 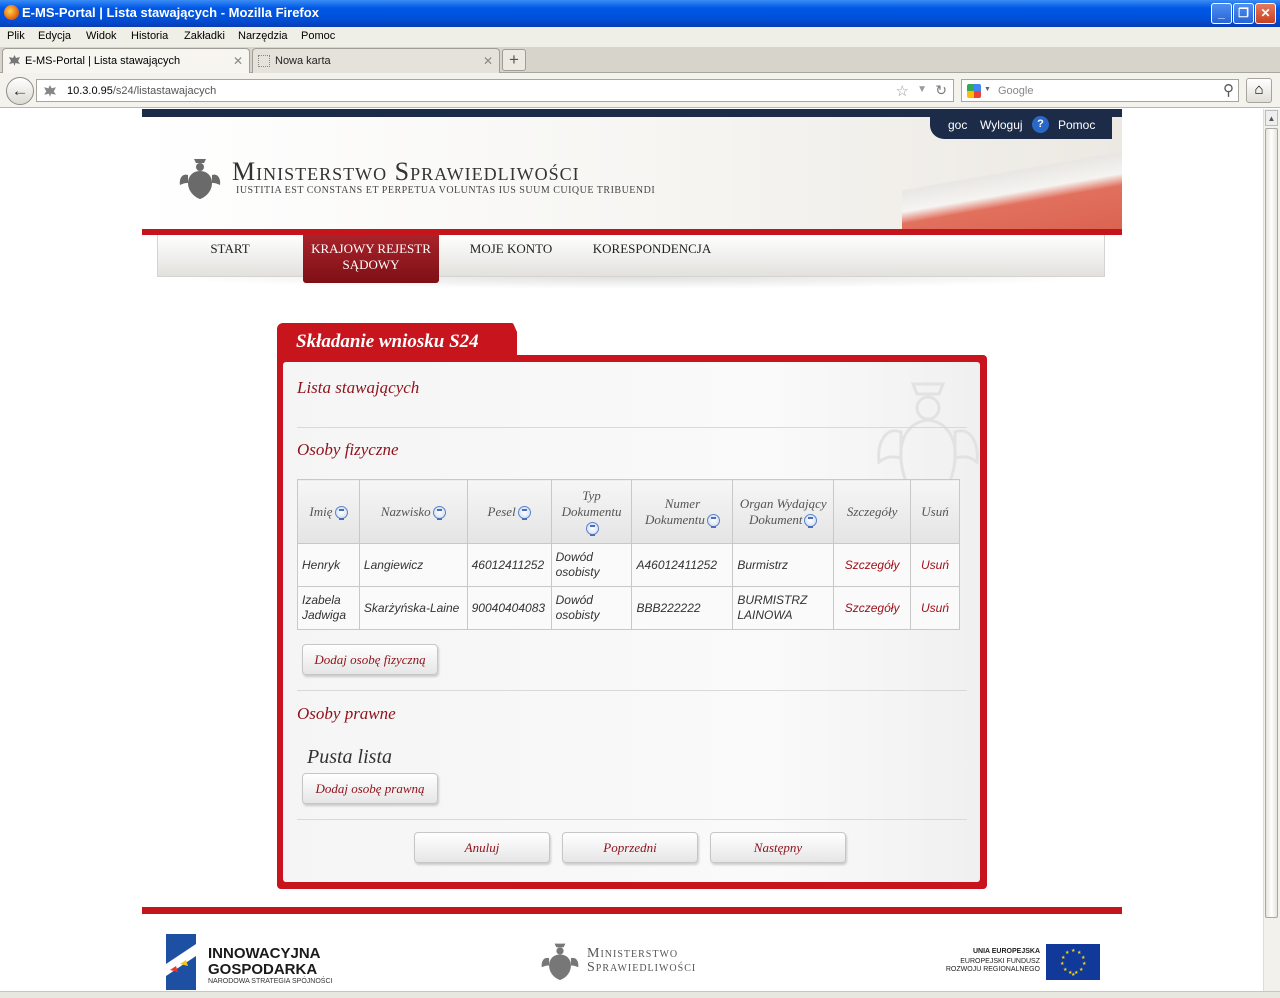 What do you see at coordinates (1000, 961) in the screenshot?
I see `eu-line2: EUROPEJSKI FUNDUSZ` at bounding box center [1000, 961].